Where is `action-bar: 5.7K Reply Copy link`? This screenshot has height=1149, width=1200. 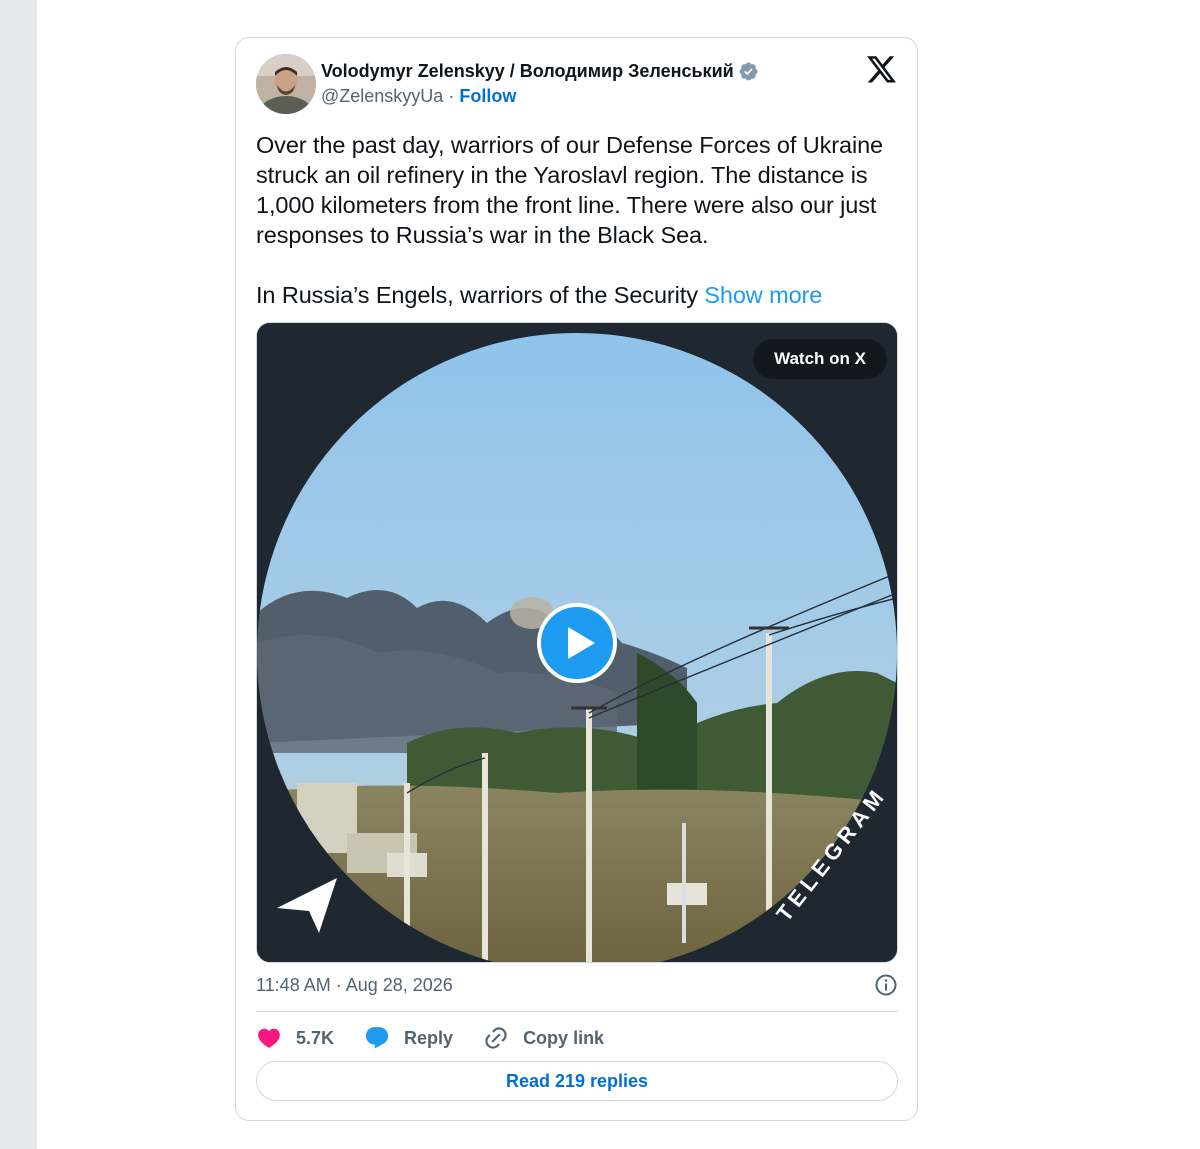
action-bar: 5.7K Reply Copy link is located at coordinates (430, 1038).